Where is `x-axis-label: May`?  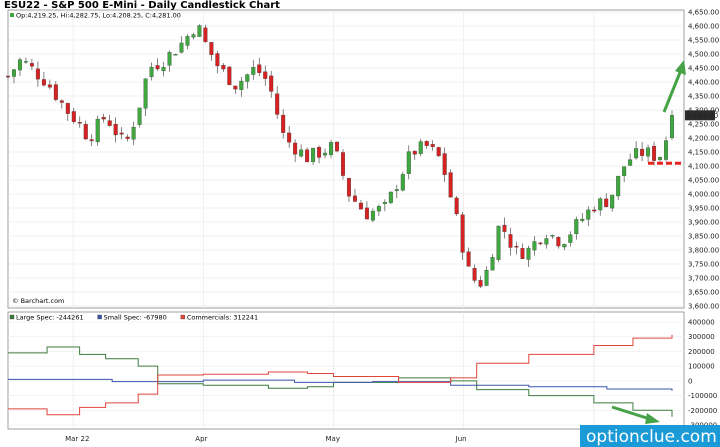 x-axis-label: May is located at coordinates (332, 439).